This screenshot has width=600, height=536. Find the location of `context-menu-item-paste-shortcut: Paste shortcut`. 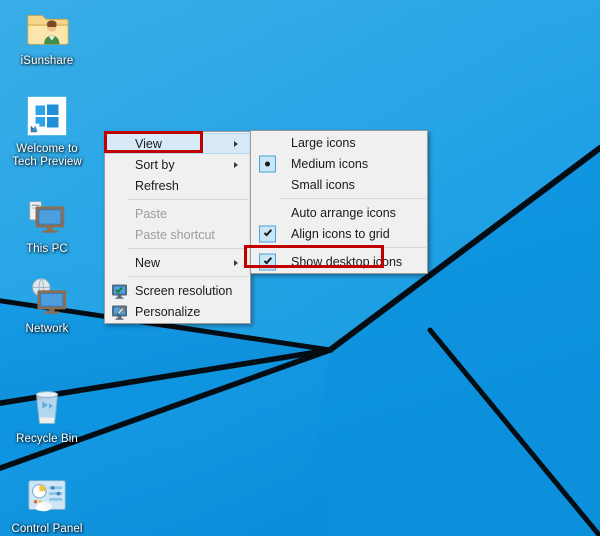

context-menu-item-paste-shortcut: Paste shortcut is located at coordinates (177, 234).